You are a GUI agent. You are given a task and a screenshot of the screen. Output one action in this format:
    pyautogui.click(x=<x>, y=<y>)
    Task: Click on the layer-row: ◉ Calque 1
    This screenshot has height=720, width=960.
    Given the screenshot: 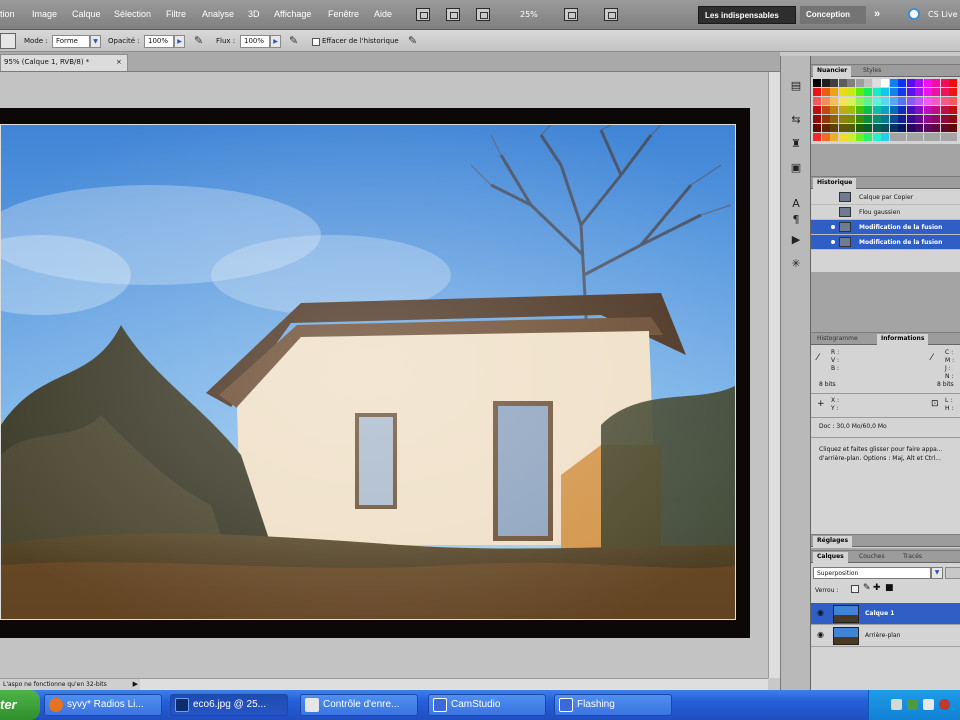 What is the action you would take?
    pyautogui.click(x=885, y=614)
    